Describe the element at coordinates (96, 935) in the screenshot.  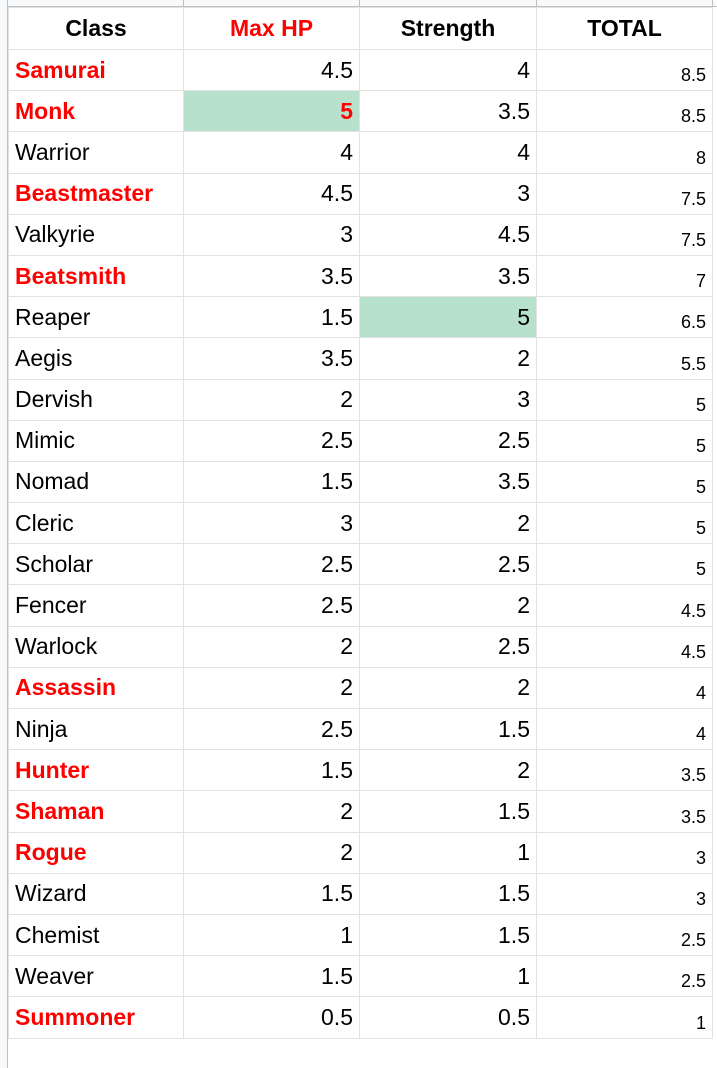
I see `cell-class: Chemist` at that location.